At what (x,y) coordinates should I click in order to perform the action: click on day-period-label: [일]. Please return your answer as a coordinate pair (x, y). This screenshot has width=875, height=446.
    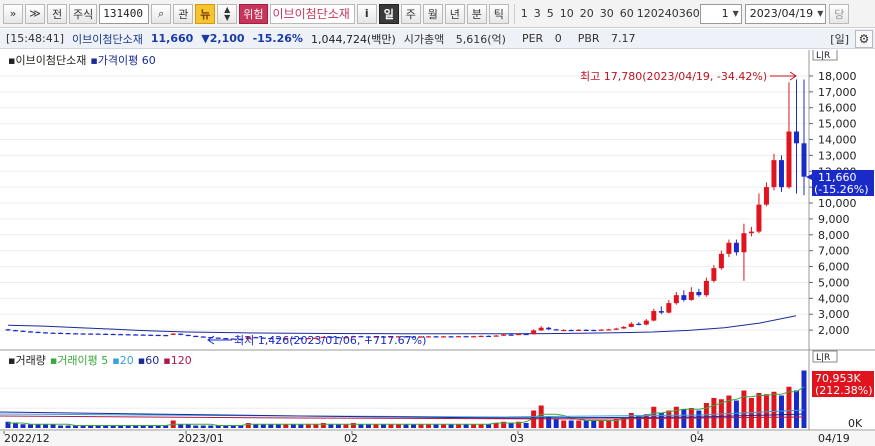
    Looking at the image, I should click on (839, 39).